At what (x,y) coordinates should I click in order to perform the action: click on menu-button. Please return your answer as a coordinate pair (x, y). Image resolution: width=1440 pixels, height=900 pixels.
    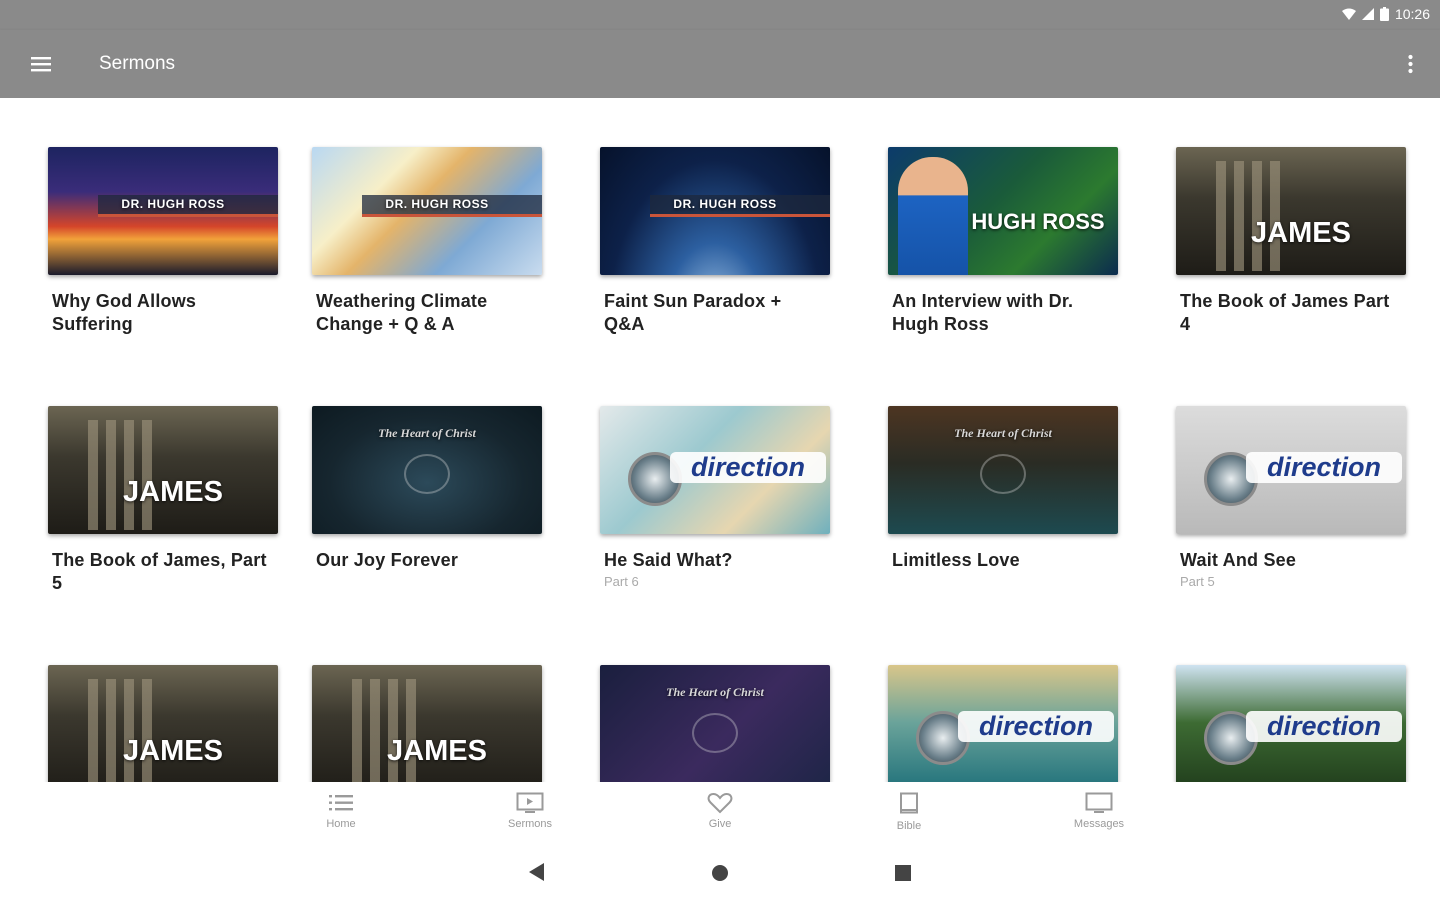
    Looking at the image, I should click on (41, 64).